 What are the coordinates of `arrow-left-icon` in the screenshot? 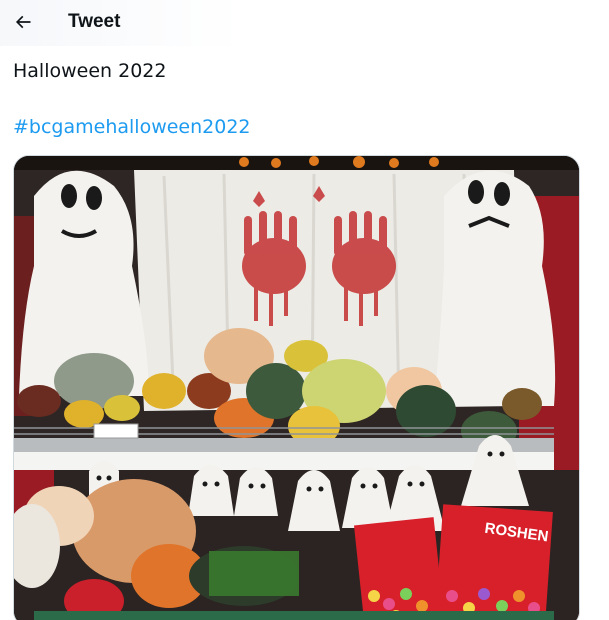 It's located at (23, 22).